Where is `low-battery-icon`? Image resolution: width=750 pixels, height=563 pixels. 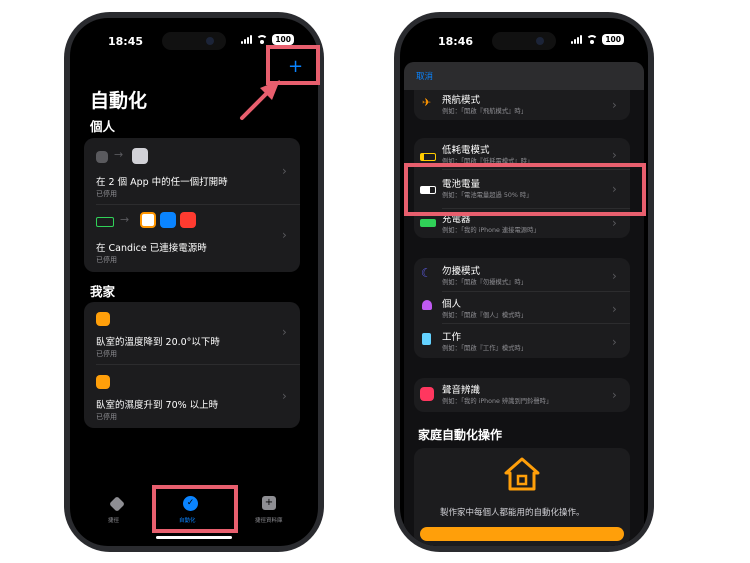
low-battery-icon is located at coordinates (428, 157).